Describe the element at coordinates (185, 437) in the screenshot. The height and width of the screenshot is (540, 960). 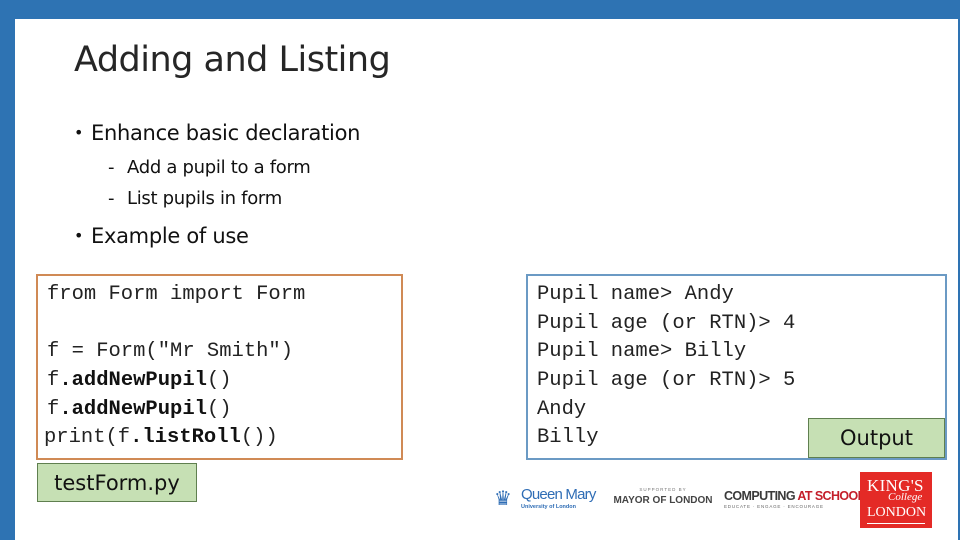
I see `code-segment: .listRoll` at that location.